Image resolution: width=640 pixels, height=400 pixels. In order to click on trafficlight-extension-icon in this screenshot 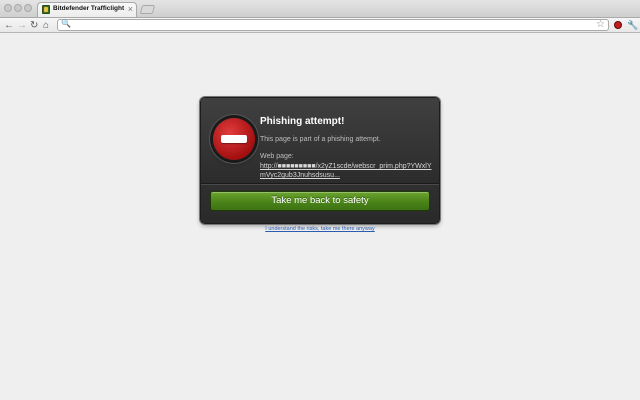, I will do `click(618, 25)`.